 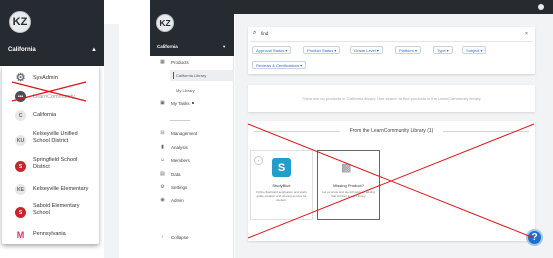 I want to click on org-option-label: LearnCommunity, so click(x=54, y=97).